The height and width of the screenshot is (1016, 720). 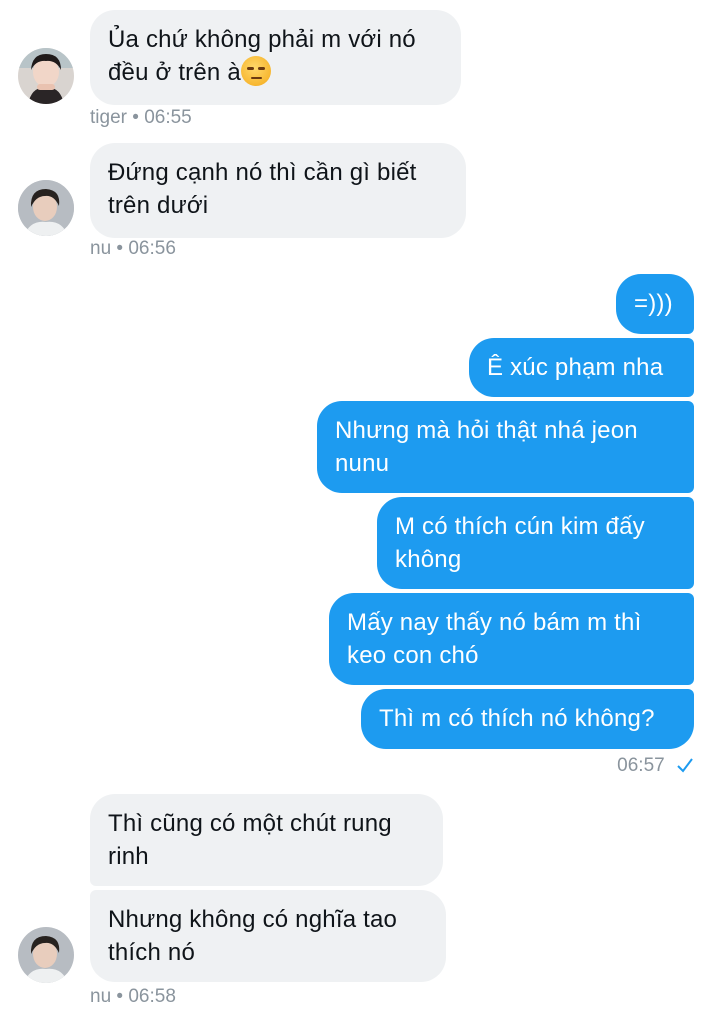 What do you see at coordinates (174, 72) in the screenshot?
I see `message-text: đều ở trên à` at bounding box center [174, 72].